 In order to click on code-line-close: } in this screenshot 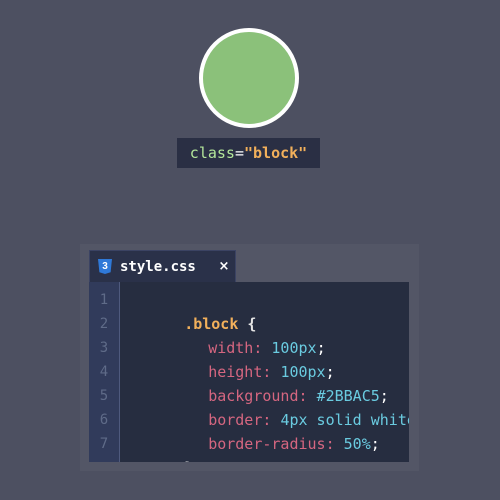, I will do `click(161, 447)`.